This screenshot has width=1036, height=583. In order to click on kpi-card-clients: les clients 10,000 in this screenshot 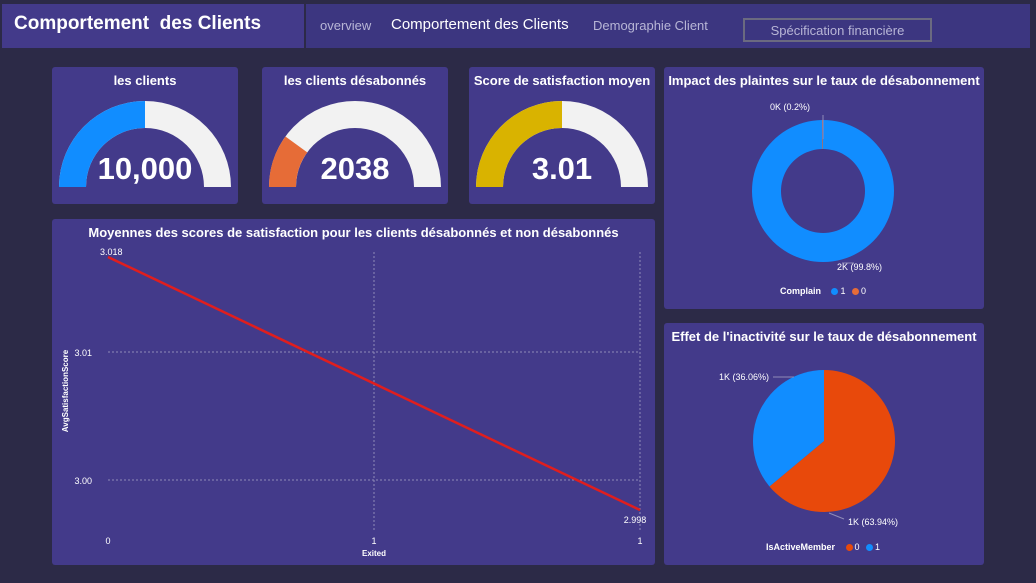, I will do `click(145, 135)`.